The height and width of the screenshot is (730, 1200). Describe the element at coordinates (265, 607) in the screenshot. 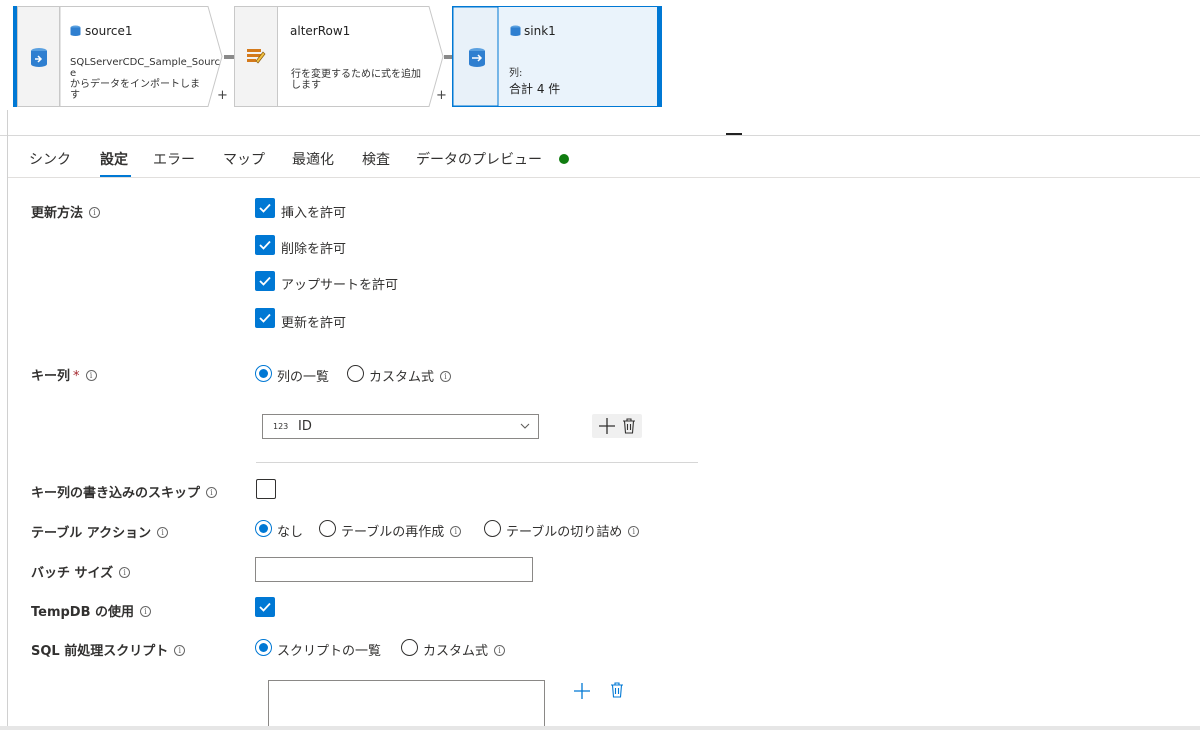

I see `use-tempdb-checkbox` at that location.